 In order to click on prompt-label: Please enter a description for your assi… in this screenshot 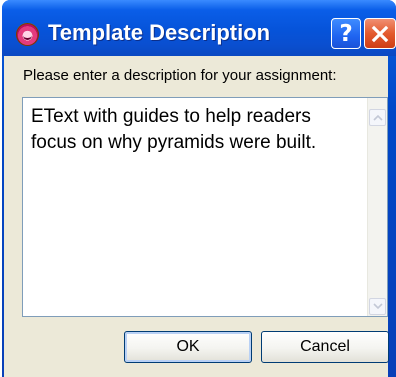, I will do `click(180, 75)`.